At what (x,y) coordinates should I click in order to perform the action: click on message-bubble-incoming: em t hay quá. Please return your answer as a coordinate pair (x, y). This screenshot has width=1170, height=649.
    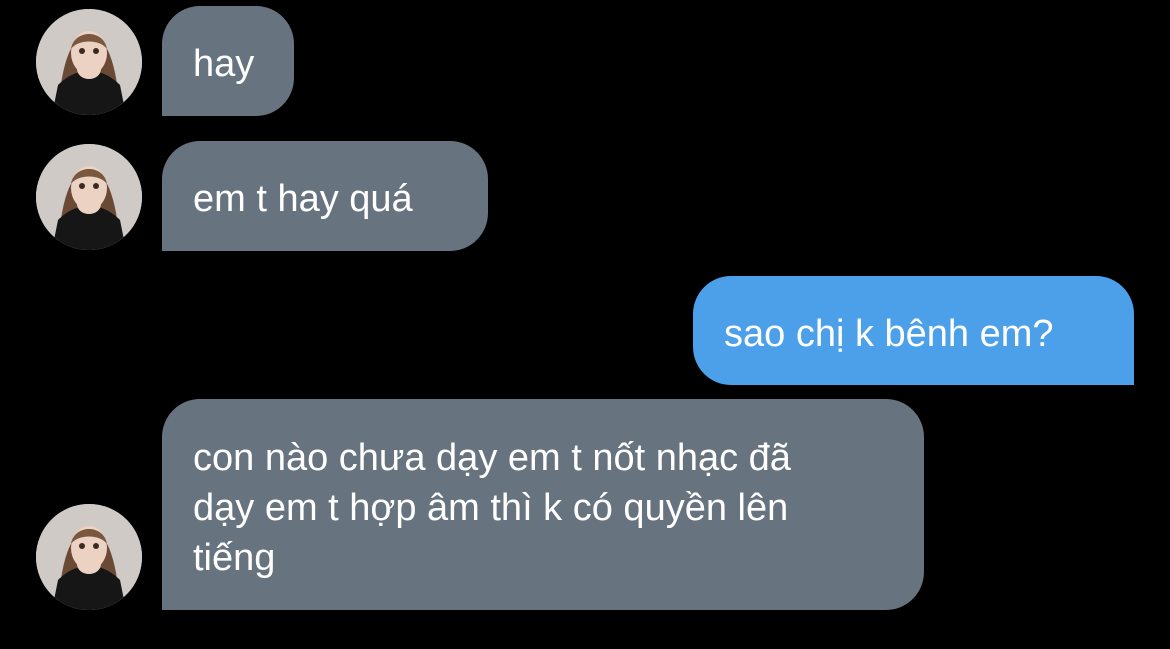
    Looking at the image, I should click on (325, 196).